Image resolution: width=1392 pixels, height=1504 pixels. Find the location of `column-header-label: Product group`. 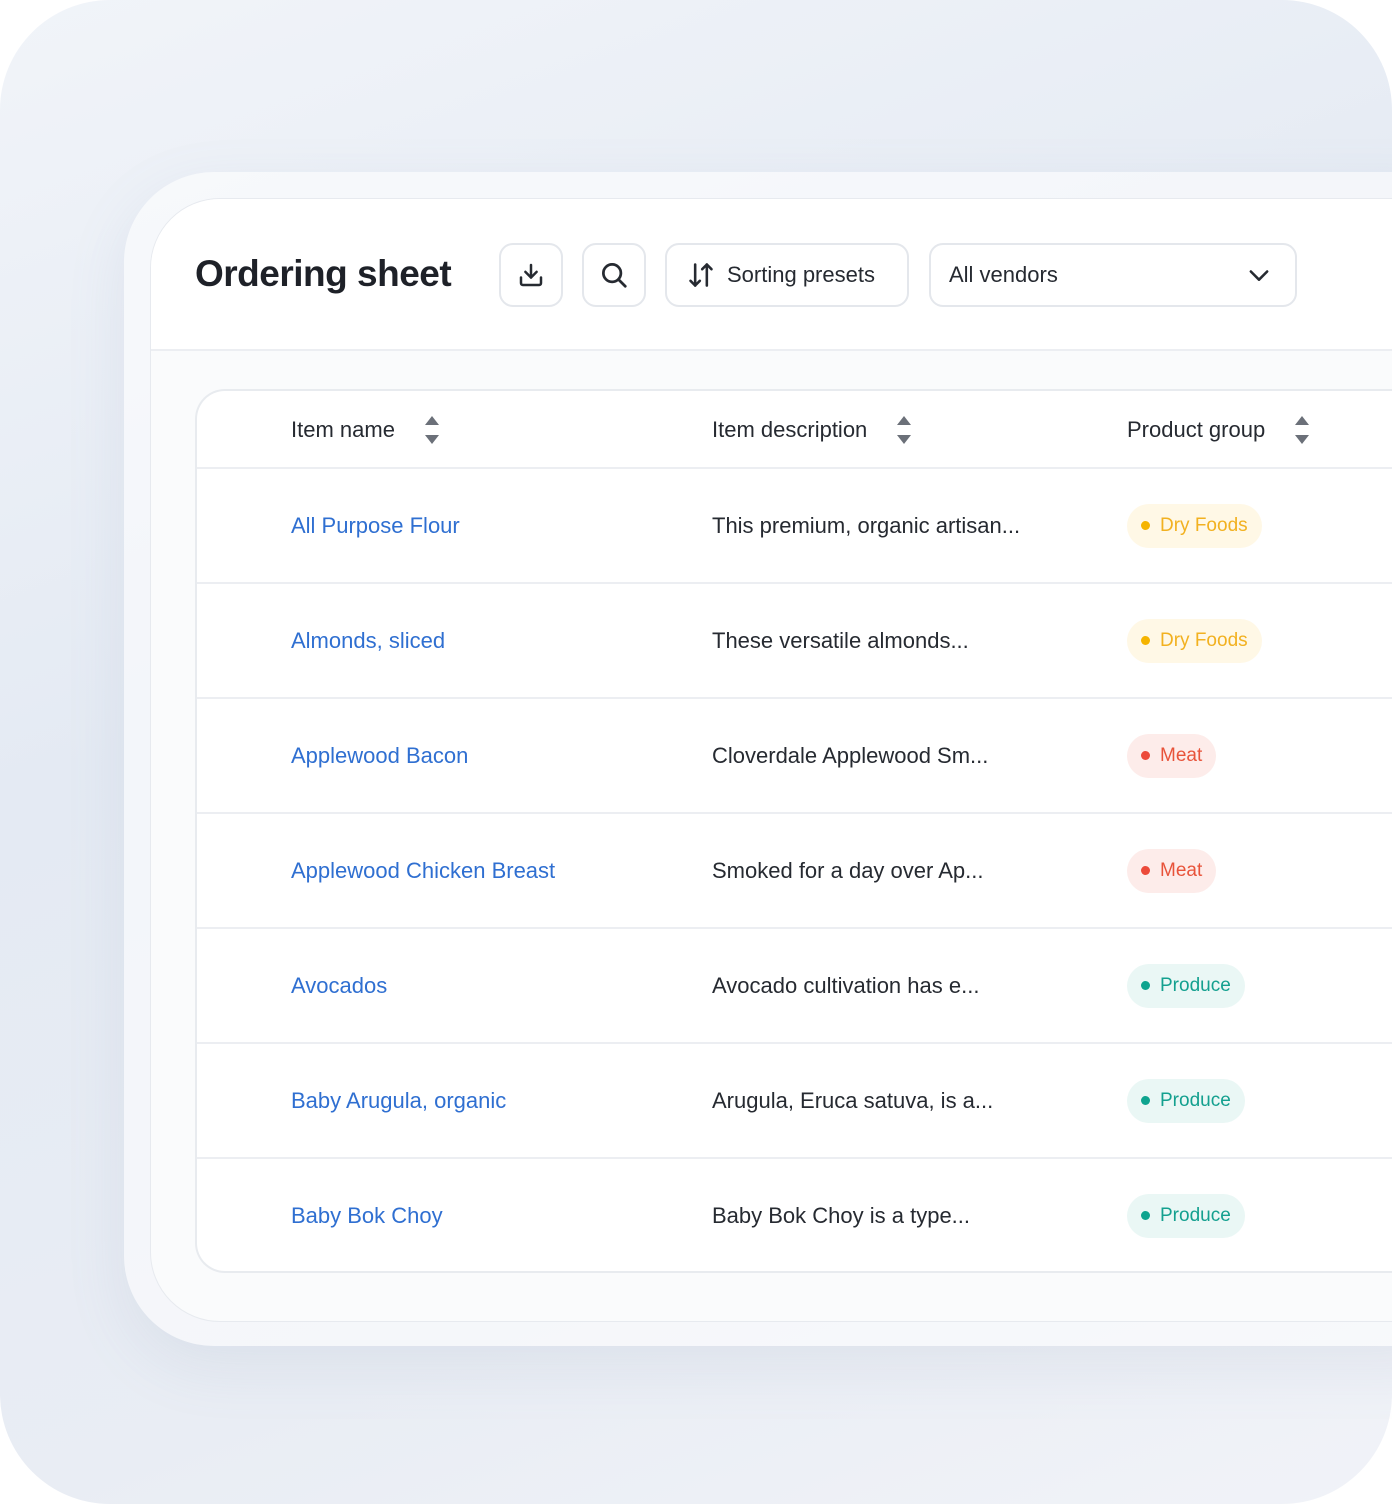

column-header-label: Product group is located at coordinates (1196, 429).